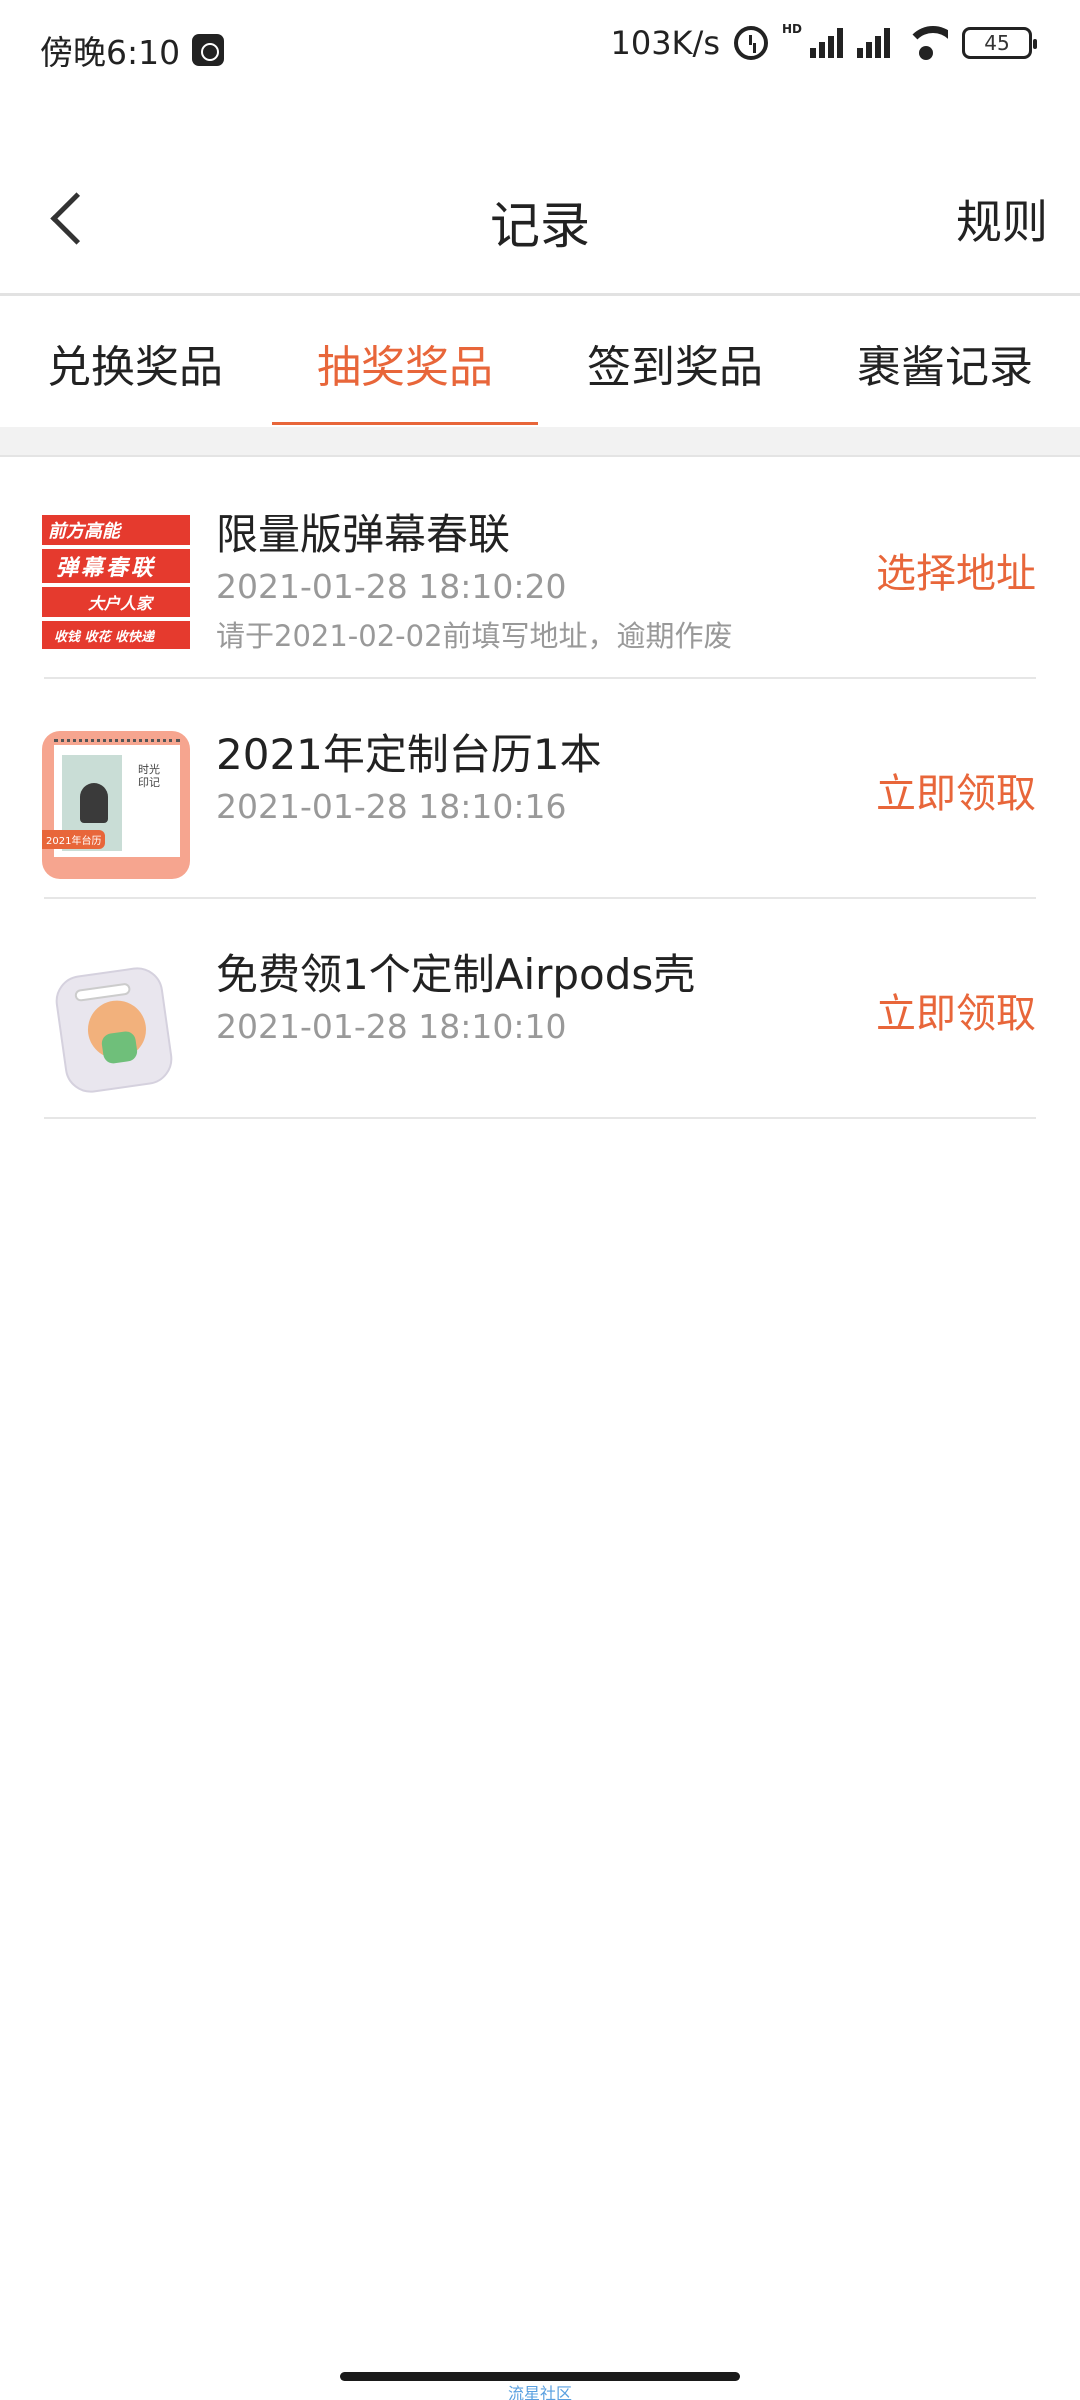 This screenshot has width=1080, height=2400. I want to click on couplet-line: 大户人家, so click(116, 602).